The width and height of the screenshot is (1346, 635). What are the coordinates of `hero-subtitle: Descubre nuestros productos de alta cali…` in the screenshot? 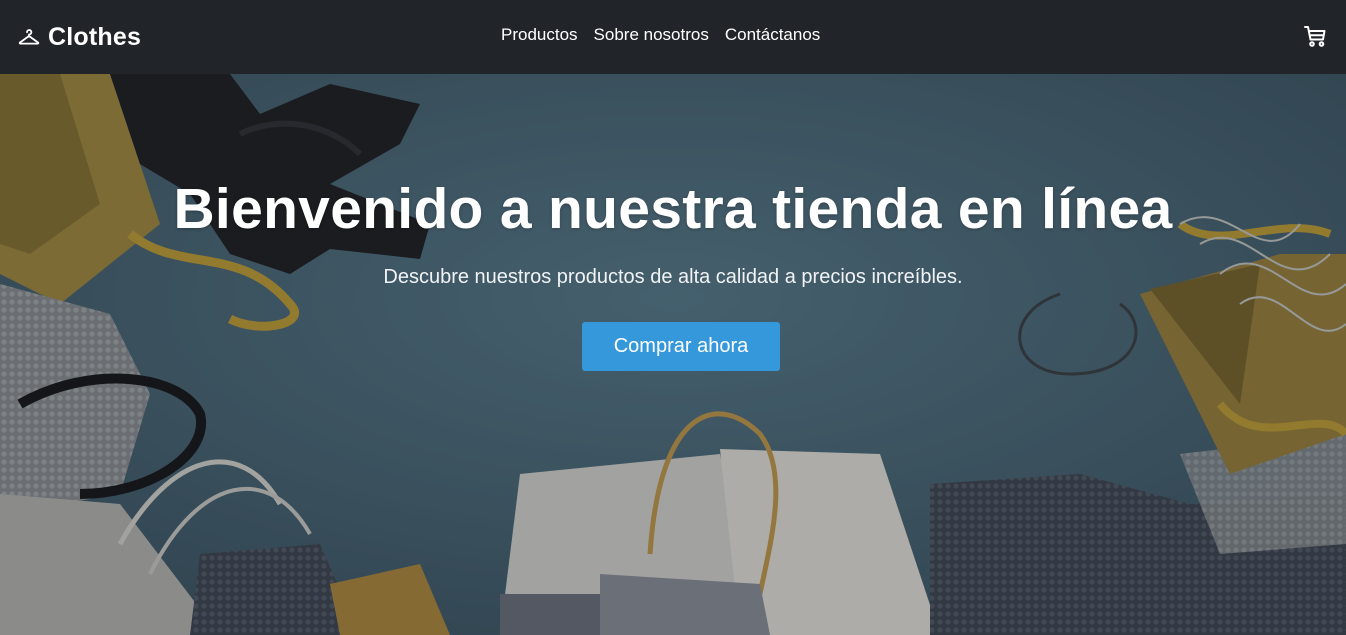 It's located at (673, 277).